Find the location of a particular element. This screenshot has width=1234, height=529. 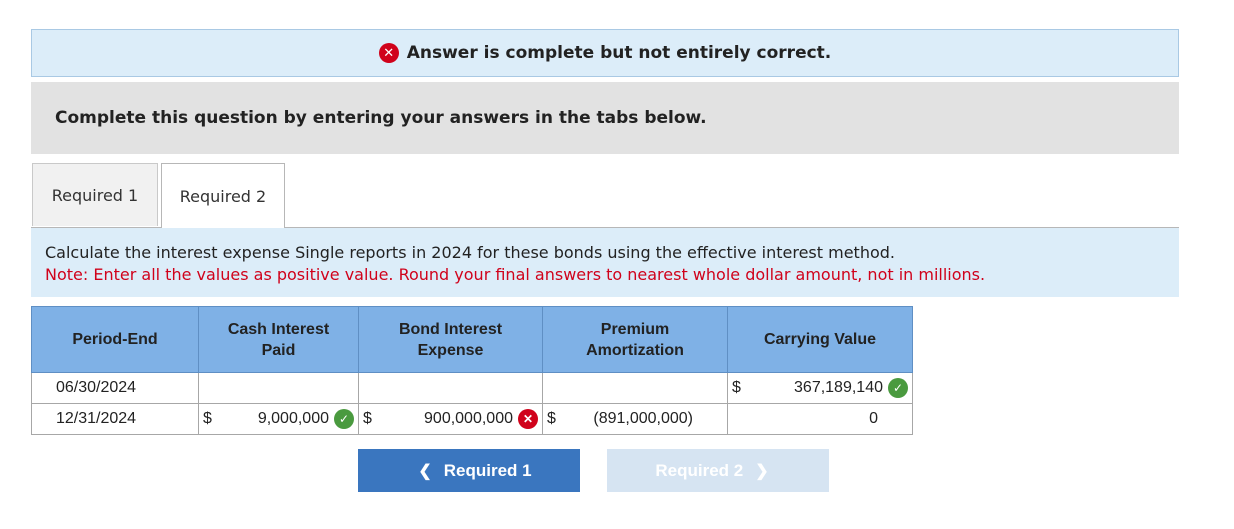

tab-bar: Required 1 Required 2 is located at coordinates (605, 195).